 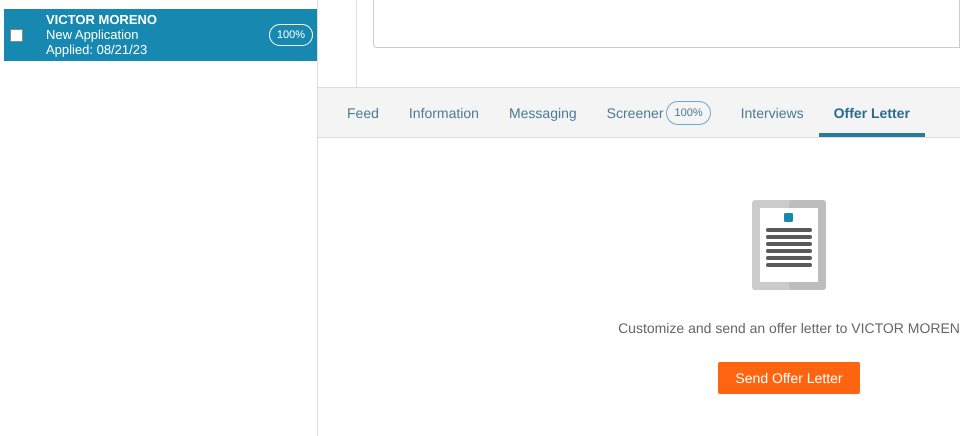 I want to click on tab: Offer Letter, so click(x=871, y=112).